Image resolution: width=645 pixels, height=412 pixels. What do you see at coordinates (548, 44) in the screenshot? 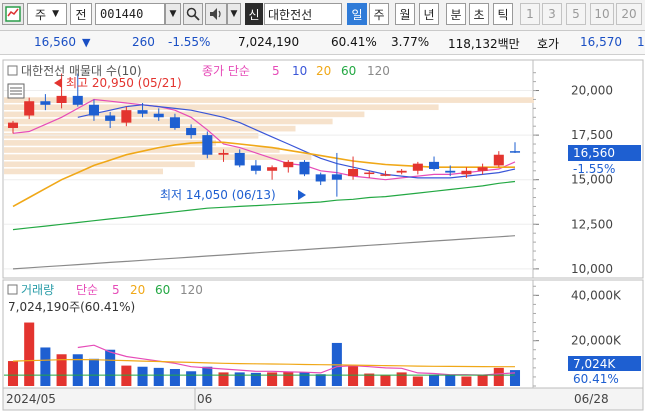
I see `ask-label: 호가` at bounding box center [548, 44].